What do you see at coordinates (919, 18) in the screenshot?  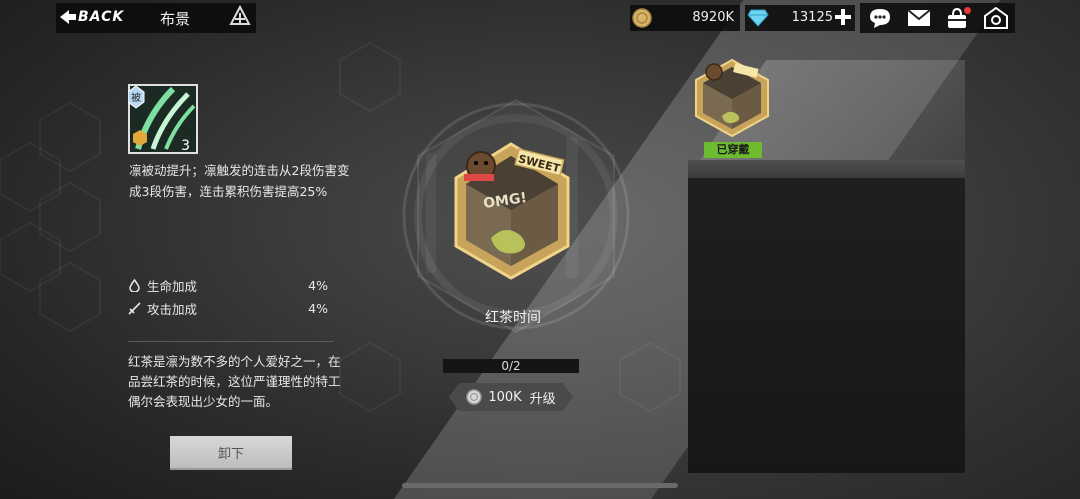 I see `mail-icon` at bounding box center [919, 18].